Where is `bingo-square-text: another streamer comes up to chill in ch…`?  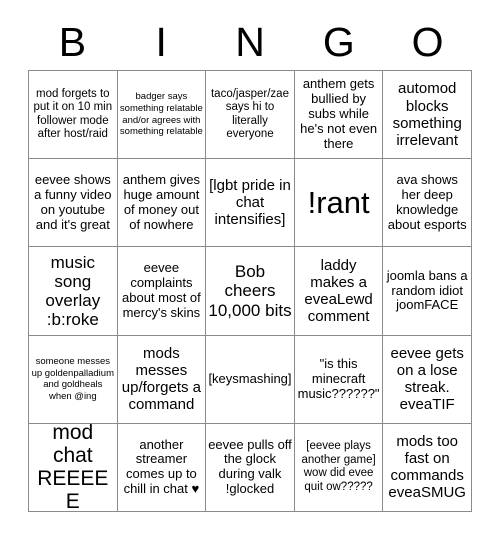
bingo-square-text: another streamer comes up to chill in ch… is located at coordinates (161, 466).